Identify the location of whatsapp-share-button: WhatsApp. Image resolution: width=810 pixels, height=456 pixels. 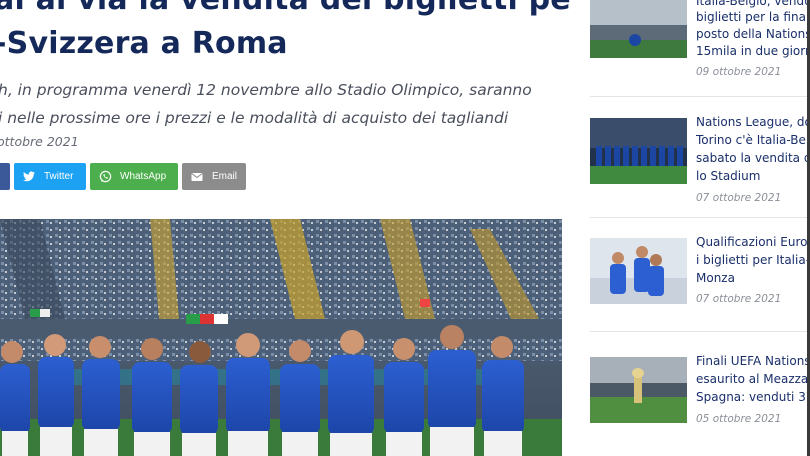
(134, 176).